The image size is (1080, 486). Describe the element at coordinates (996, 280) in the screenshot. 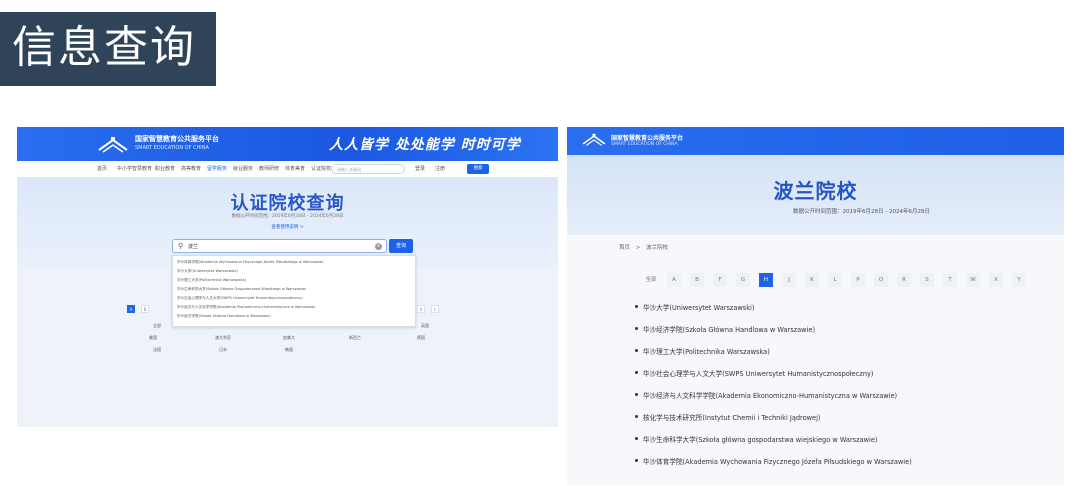

I see `tab-letter: X` at that location.